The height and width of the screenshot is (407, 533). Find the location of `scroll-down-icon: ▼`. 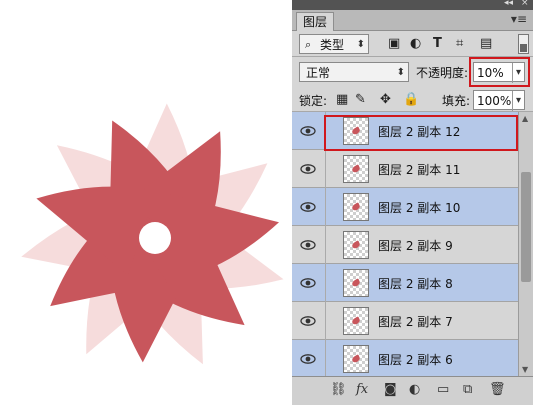

scroll-down-icon: ▼ is located at coordinates (525, 369).